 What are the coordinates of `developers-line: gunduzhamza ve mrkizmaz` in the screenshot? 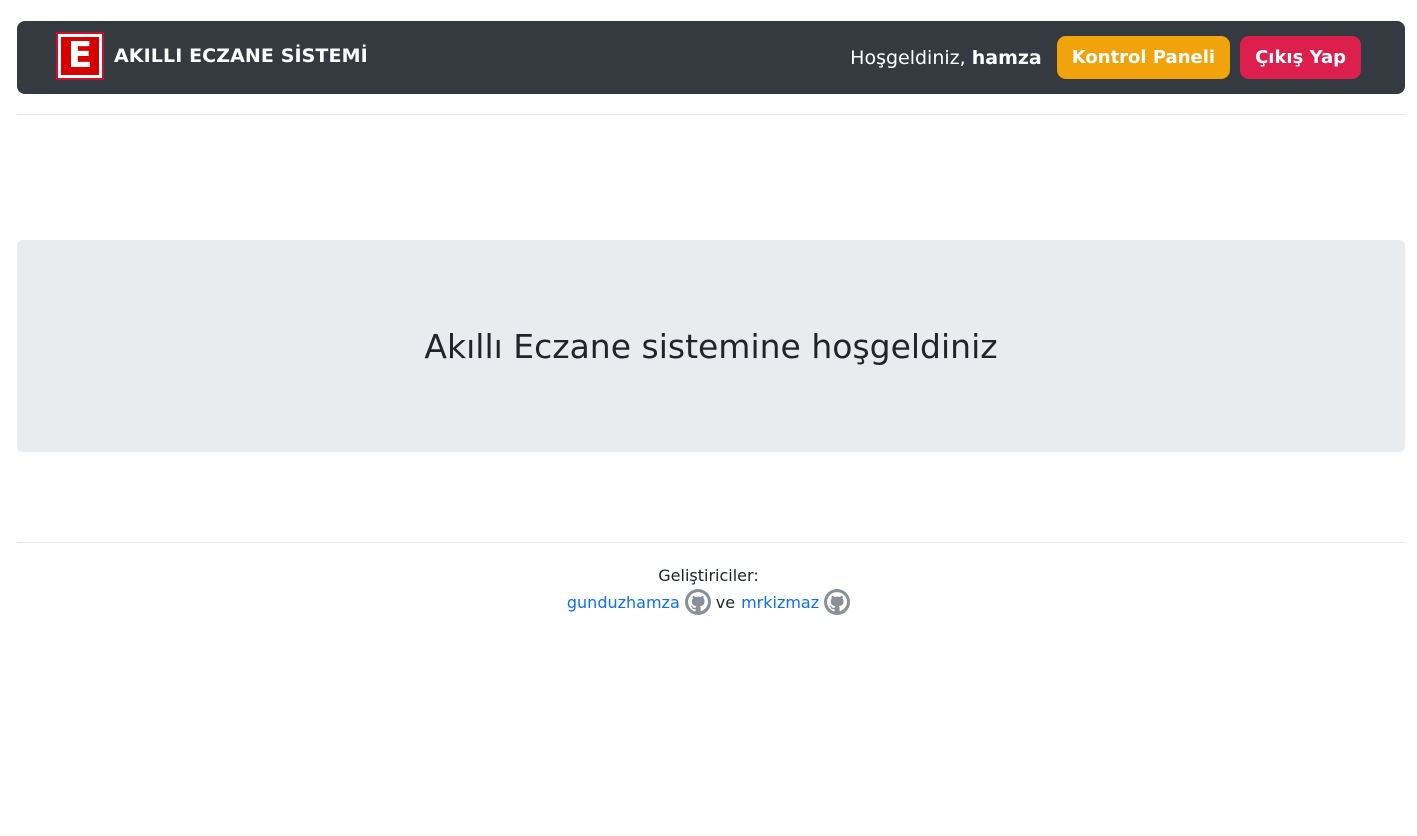 It's located at (708, 602).